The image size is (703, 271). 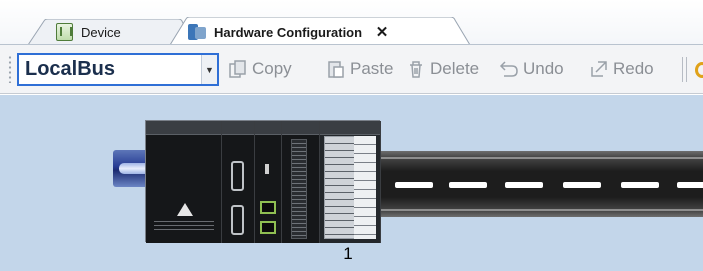 What do you see at coordinates (599, 69) in the screenshot?
I see `redo-icon` at bounding box center [599, 69].